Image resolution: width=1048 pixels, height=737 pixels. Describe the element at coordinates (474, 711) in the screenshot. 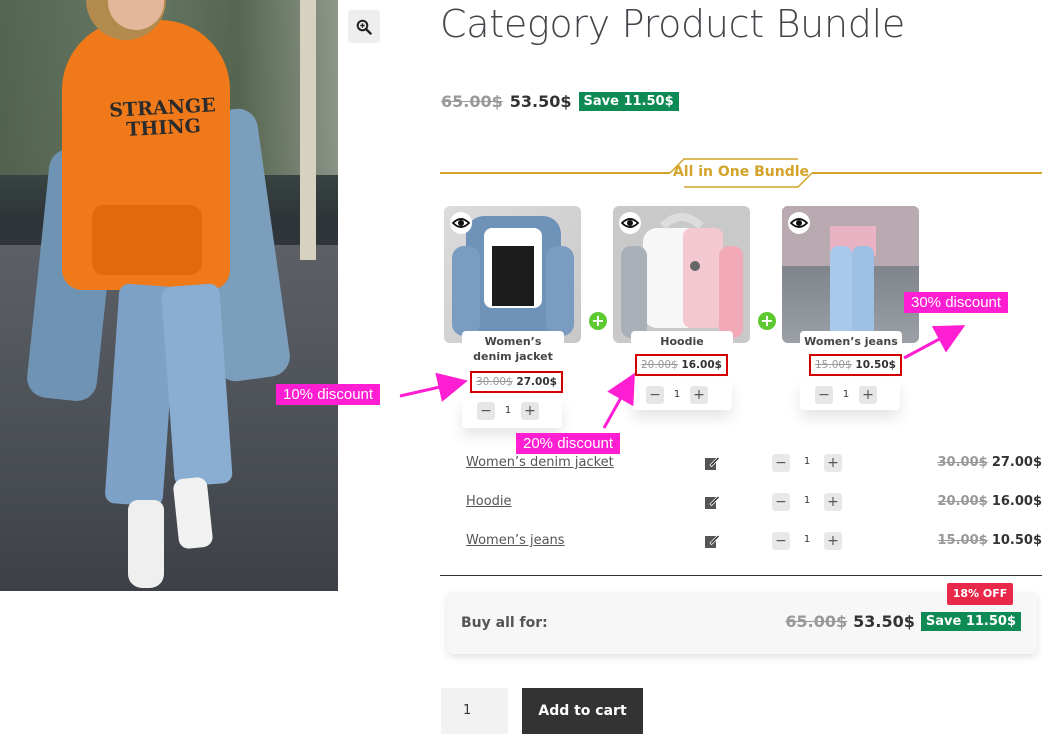

I see `cart-quantity-input: 1` at that location.